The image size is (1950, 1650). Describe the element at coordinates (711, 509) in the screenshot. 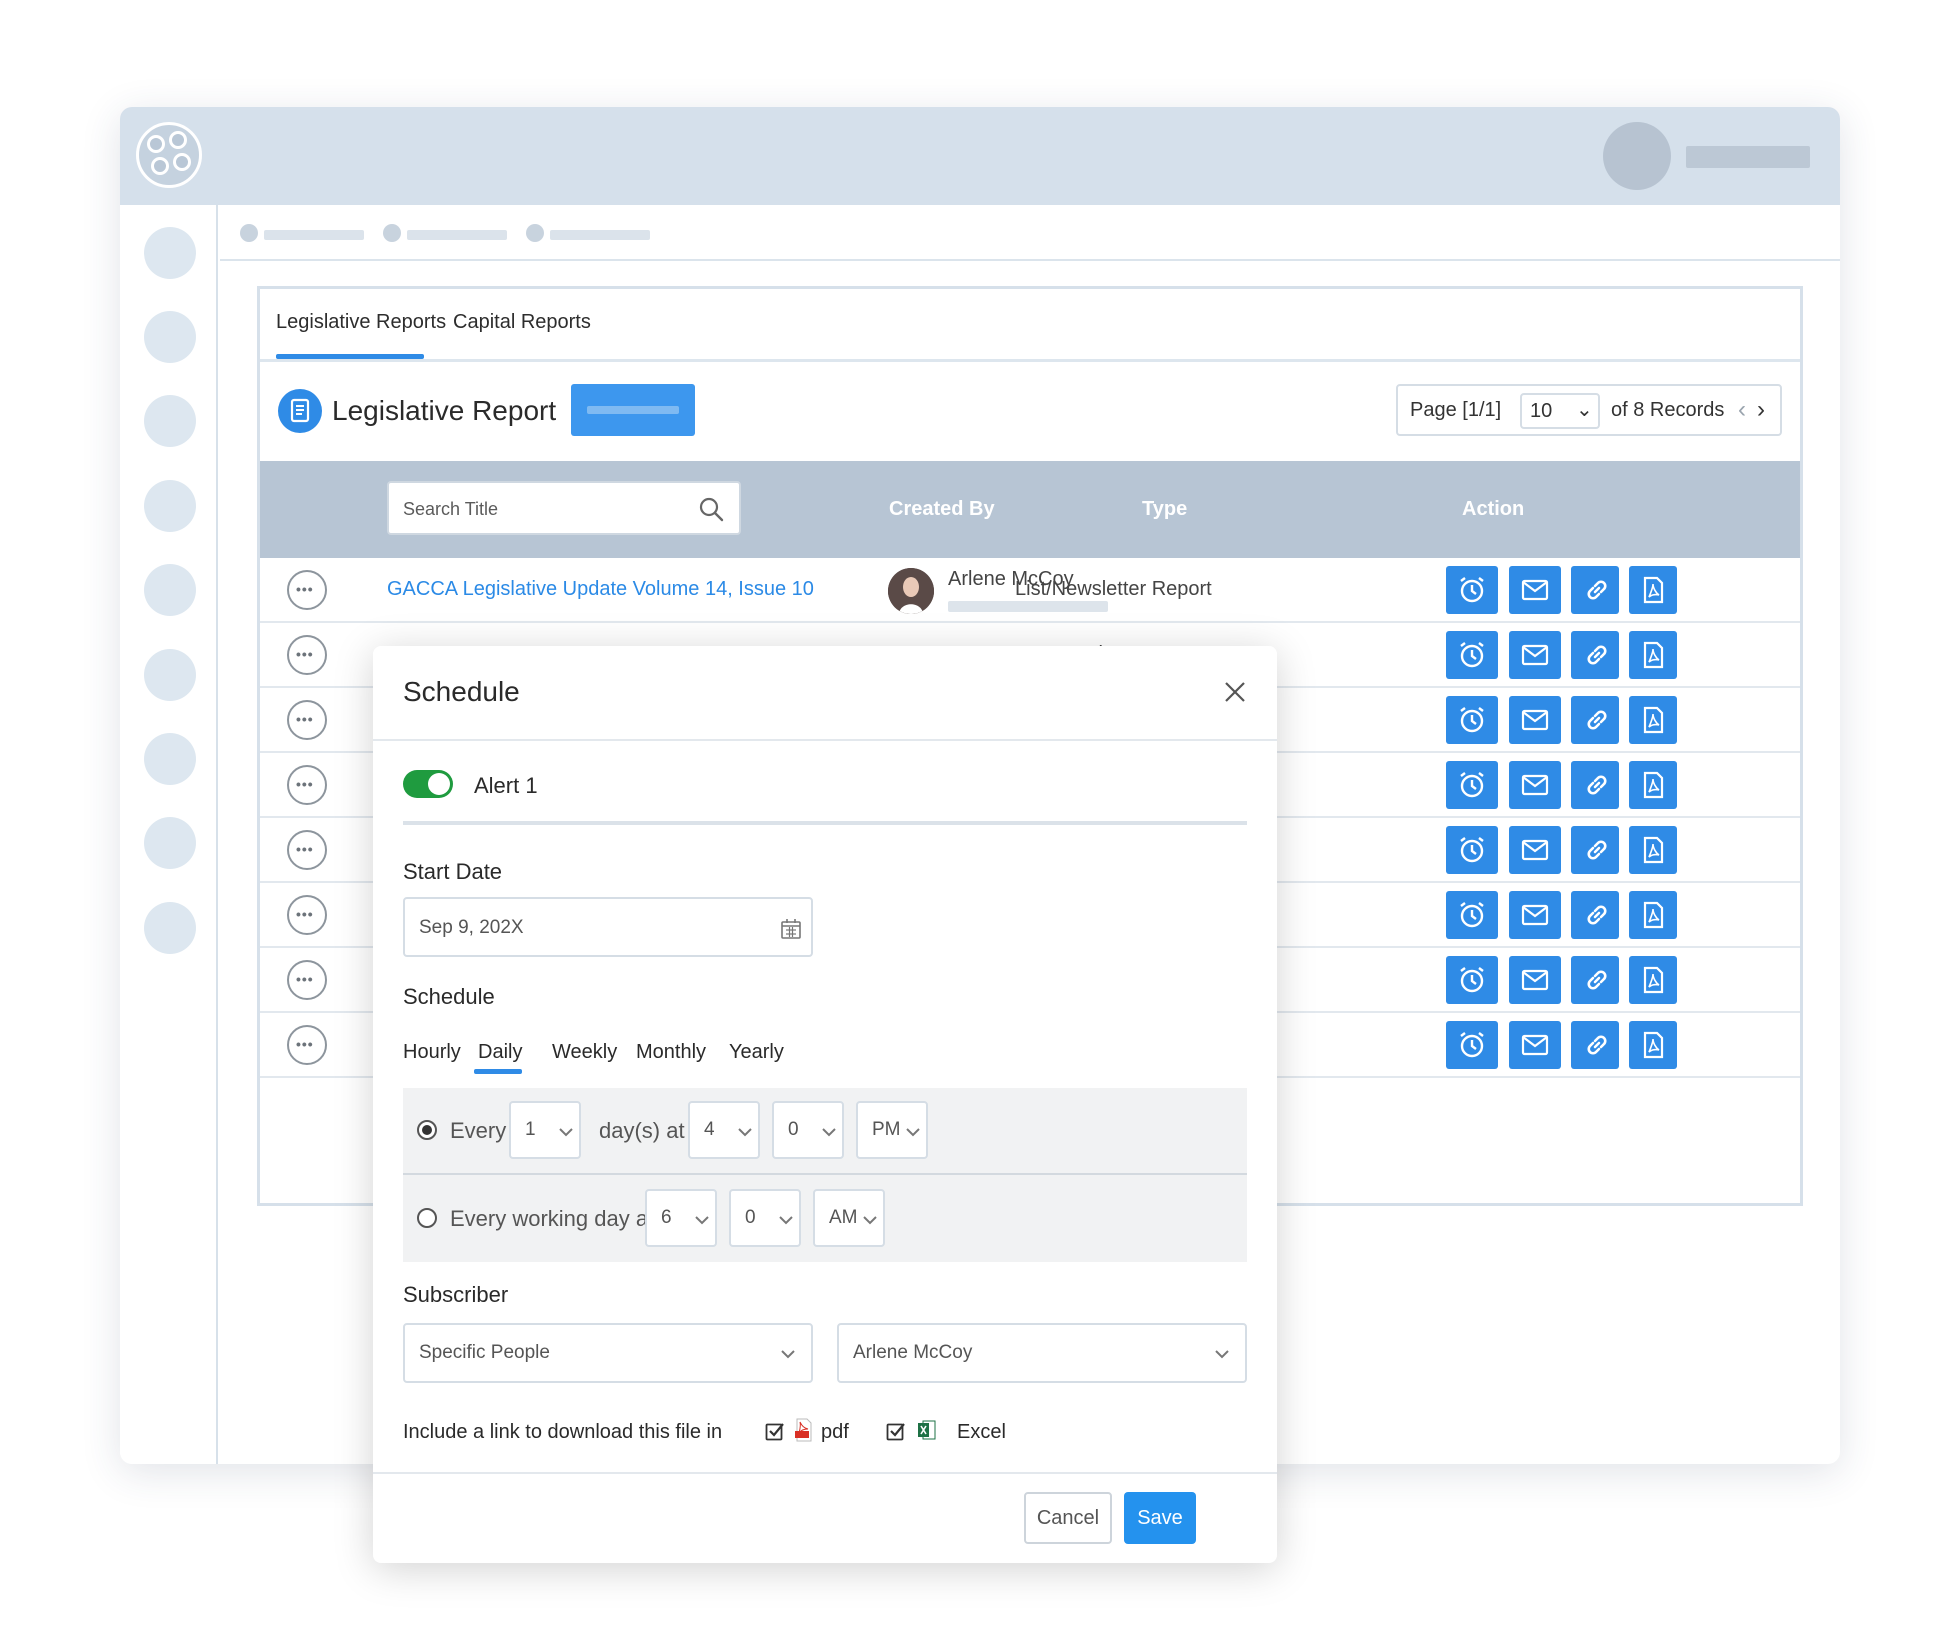

I see `search-icon` at that location.